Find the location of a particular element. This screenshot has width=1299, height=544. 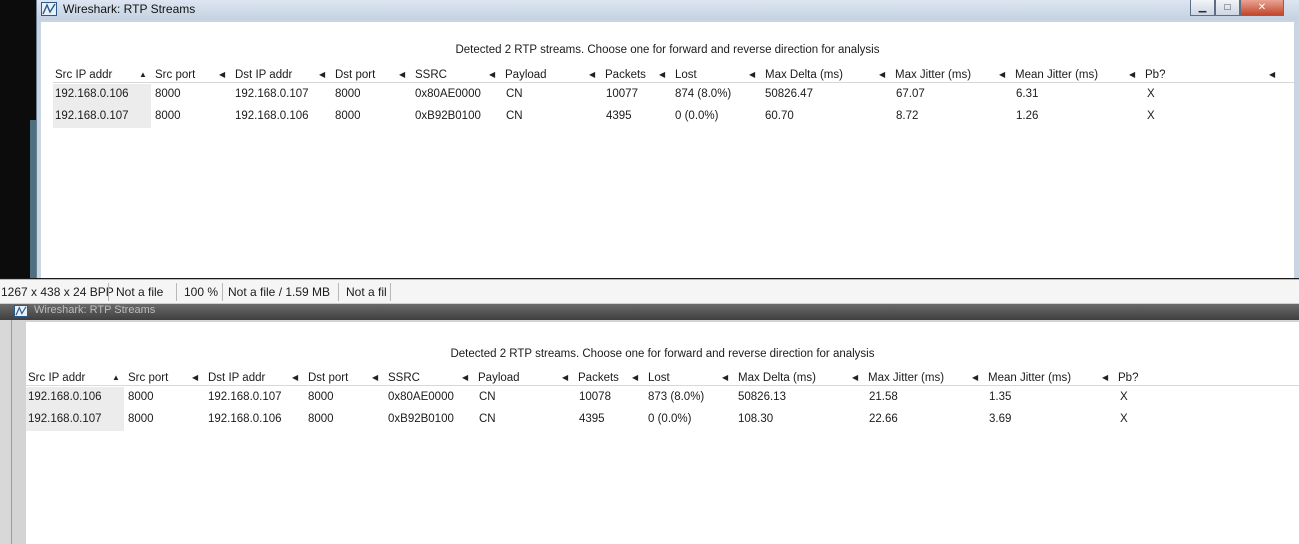

cell-mean-jitter: 6.31 is located at coordinates (1027, 94).